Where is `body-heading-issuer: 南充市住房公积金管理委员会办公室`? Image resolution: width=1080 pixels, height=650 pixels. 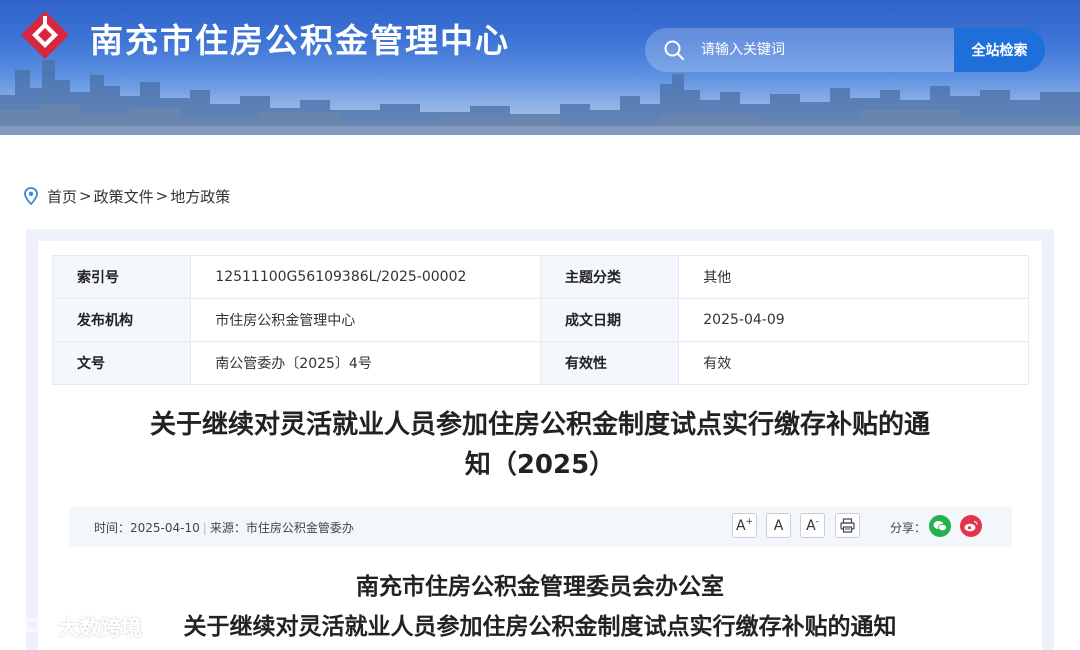
body-heading-issuer: 南充市住房公积金管理委员会办公室 is located at coordinates (540, 587).